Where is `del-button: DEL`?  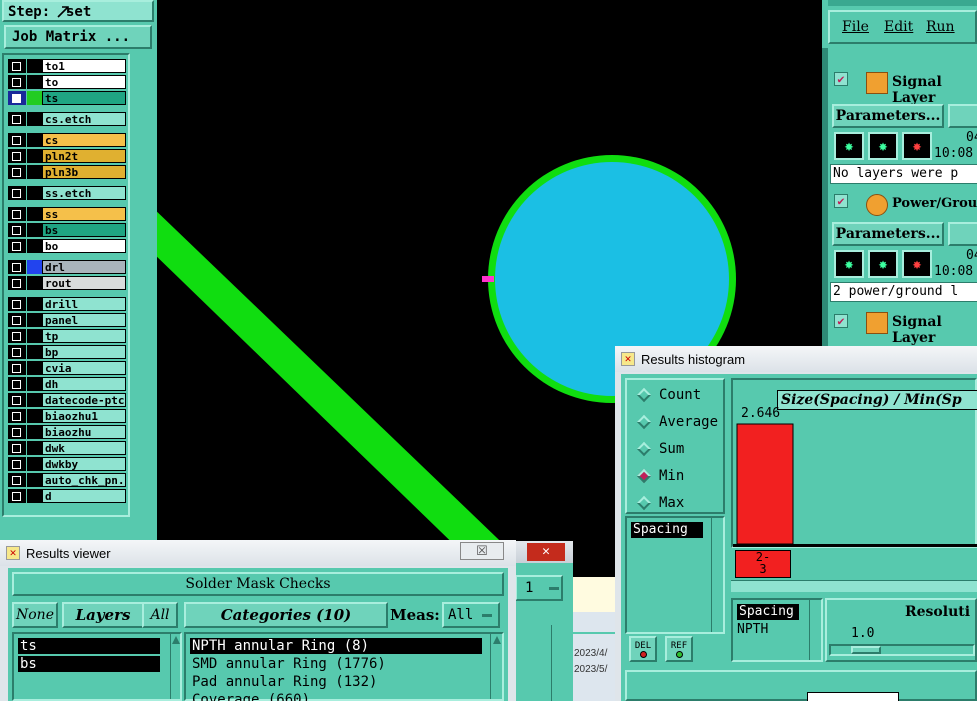
del-button: DEL is located at coordinates (643, 649).